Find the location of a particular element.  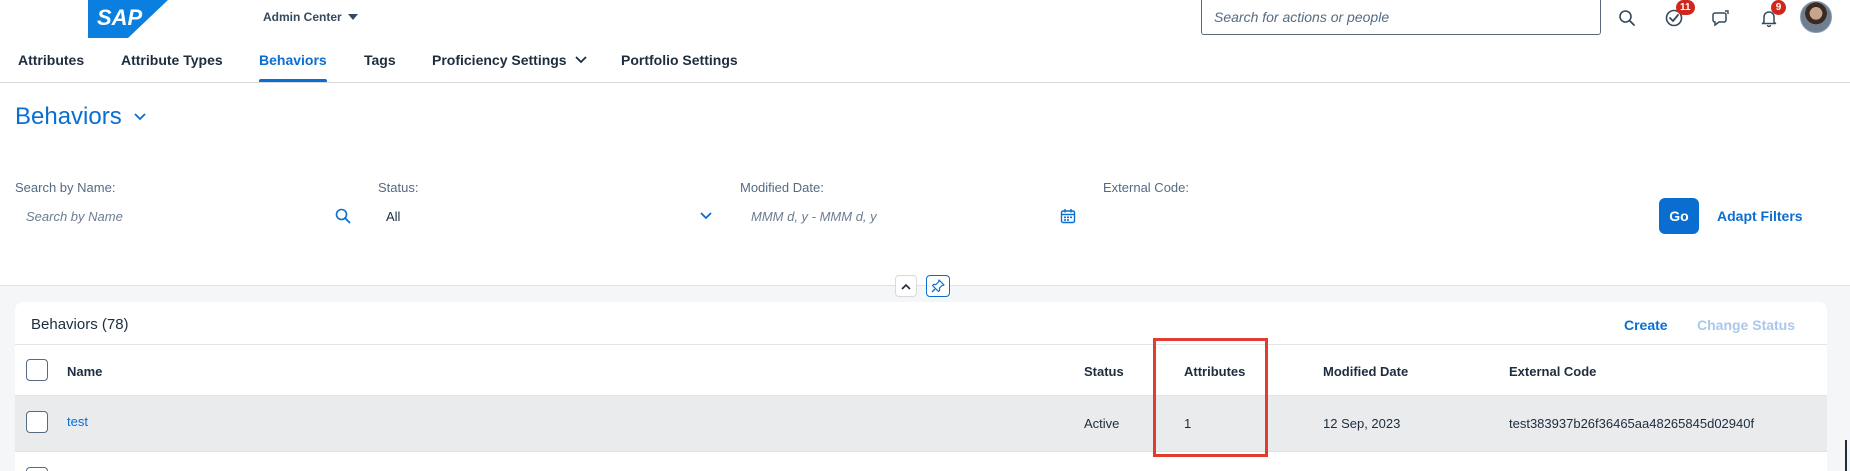

chevron-up-icon is located at coordinates (906, 286).